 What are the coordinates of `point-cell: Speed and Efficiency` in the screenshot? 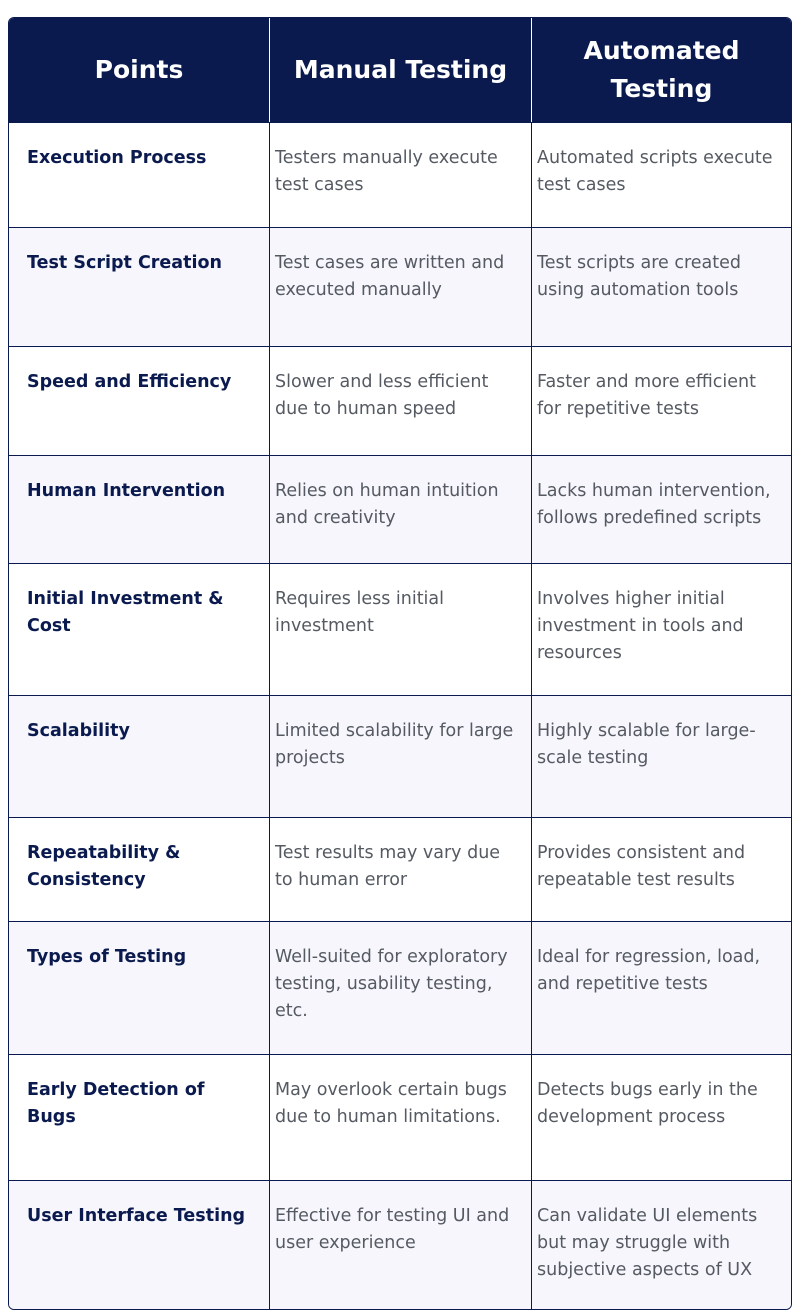 It's located at (129, 382).